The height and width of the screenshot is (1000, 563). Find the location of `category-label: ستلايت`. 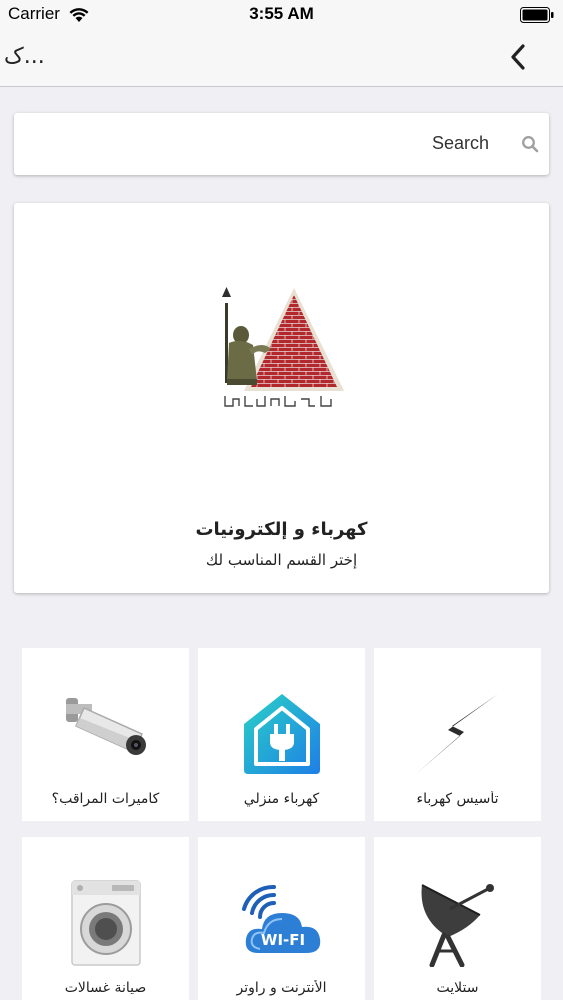

category-label: ستلايت is located at coordinates (457, 988).